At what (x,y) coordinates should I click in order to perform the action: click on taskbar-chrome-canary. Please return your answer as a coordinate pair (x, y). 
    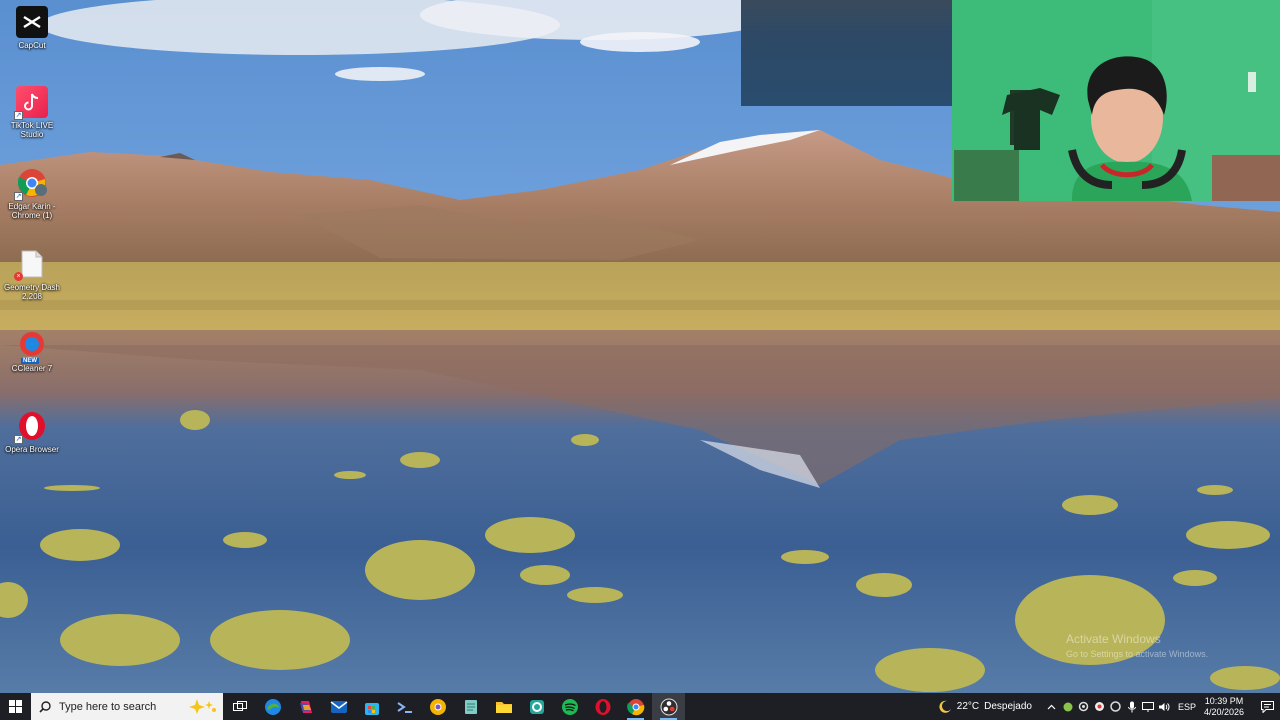
    Looking at the image, I should click on (437, 706).